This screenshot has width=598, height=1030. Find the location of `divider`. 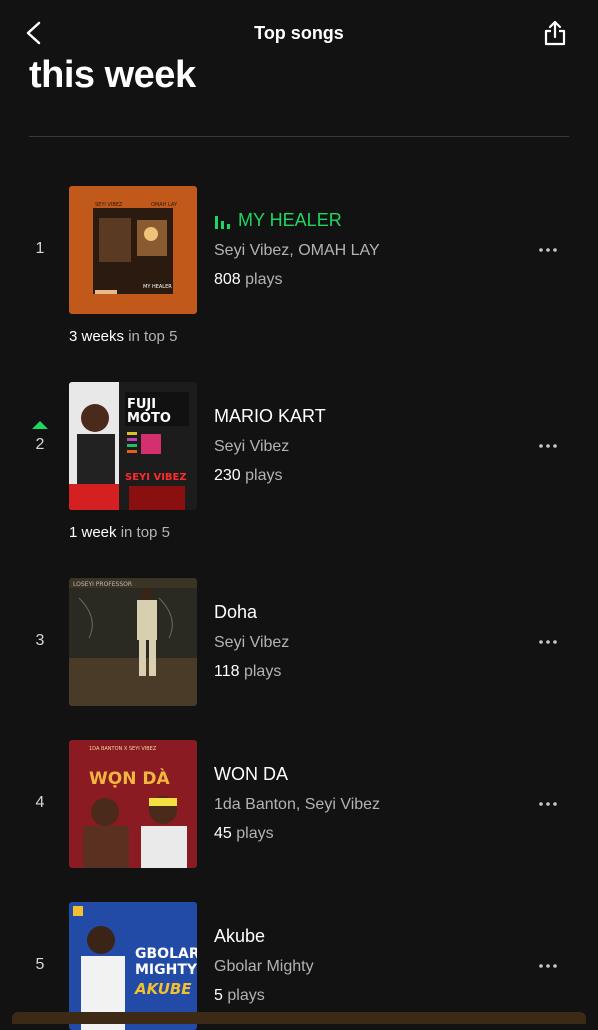

divider is located at coordinates (299, 136).